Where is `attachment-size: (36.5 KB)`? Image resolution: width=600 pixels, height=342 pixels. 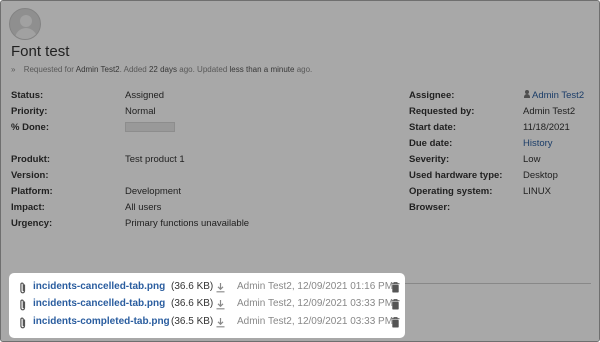 attachment-size: (36.5 KB) is located at coordinates (192, 321).